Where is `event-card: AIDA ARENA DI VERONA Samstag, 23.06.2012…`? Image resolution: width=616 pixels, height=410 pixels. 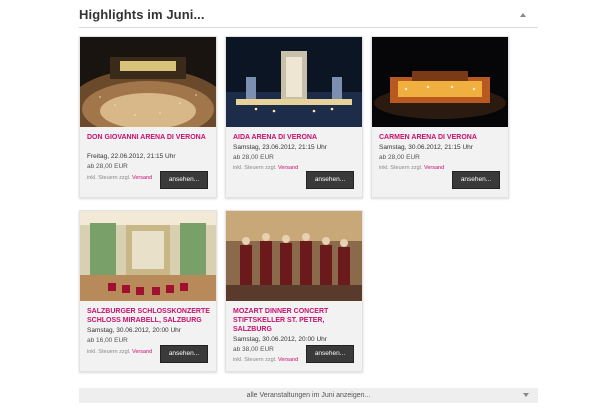
event-card: AIDA ARENA DI VERONA Samstag, 23.06.2012… is located at coordinates (294, 117).